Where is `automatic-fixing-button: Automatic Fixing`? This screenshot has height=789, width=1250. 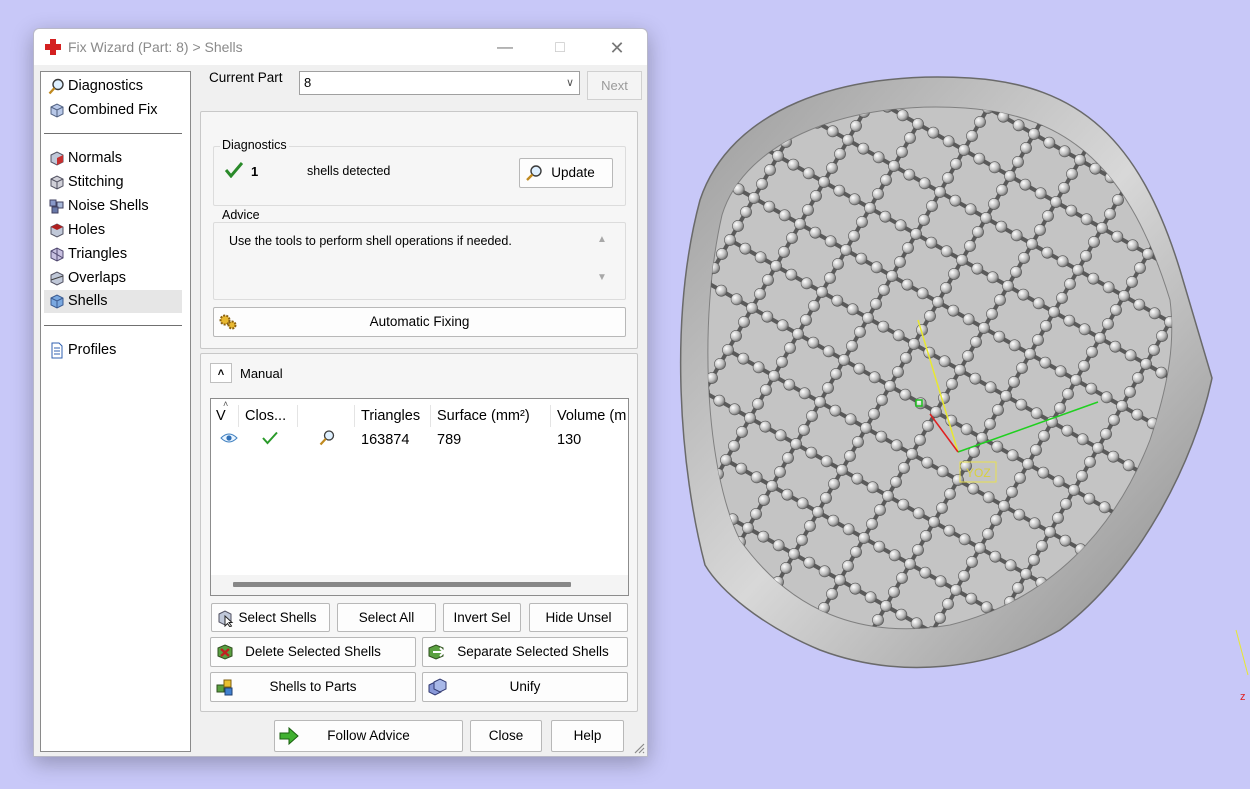
automatic-fixing-button: Automatic Fixing is located at coordinates (419, 322).